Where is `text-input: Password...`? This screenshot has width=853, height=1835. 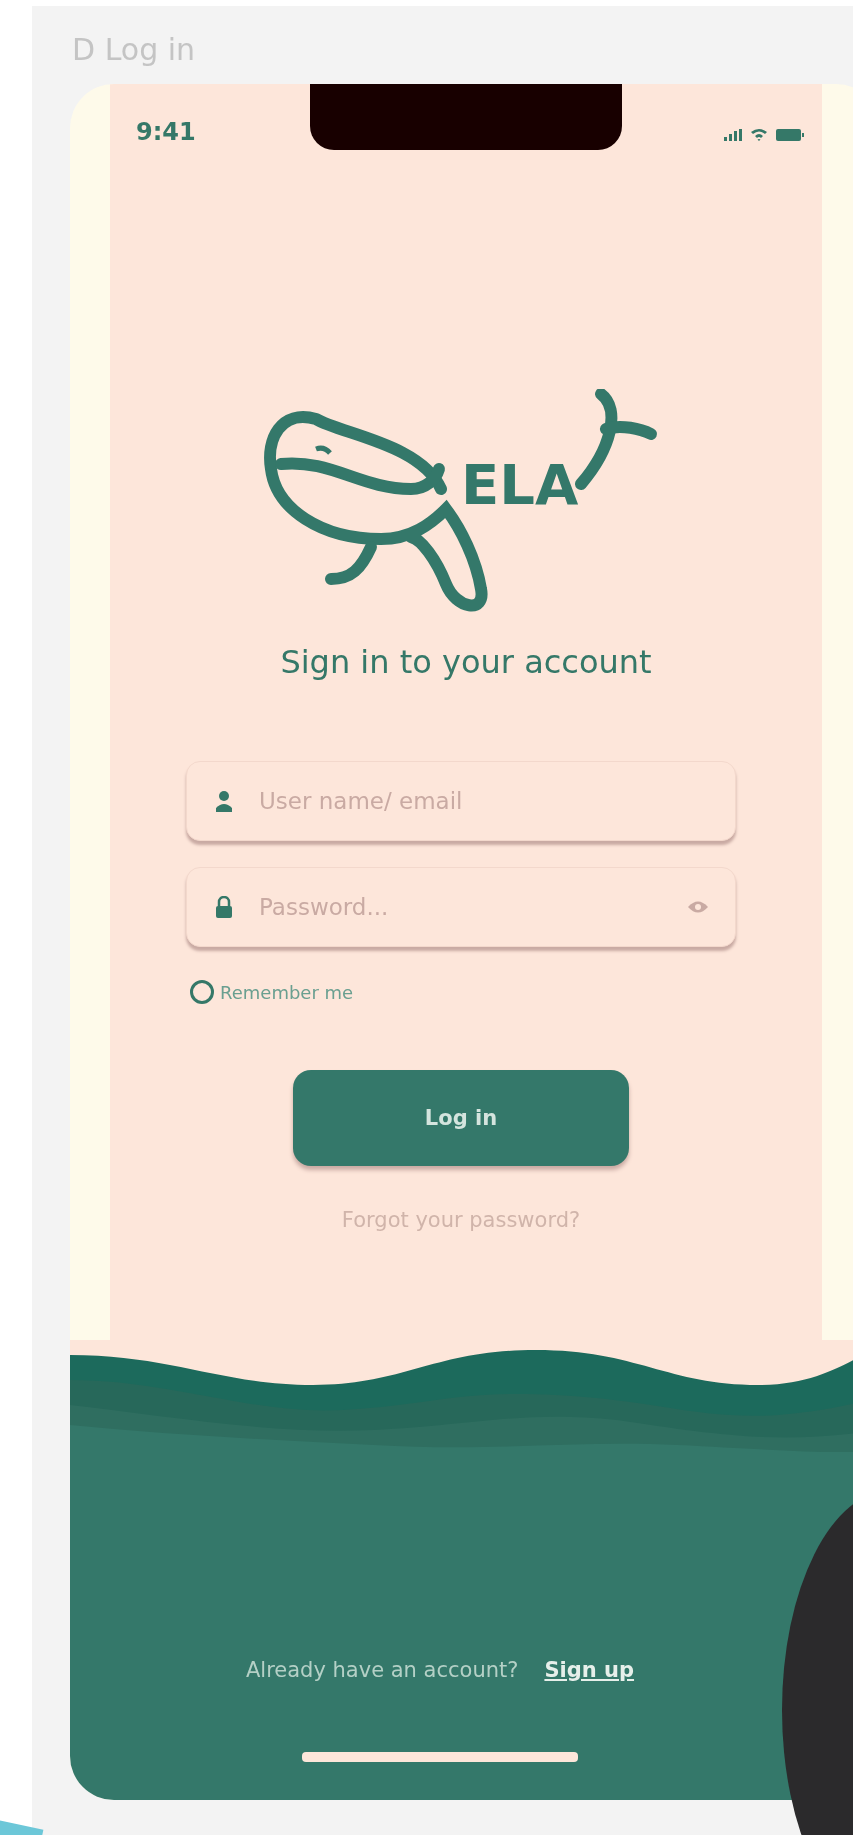 text-input: Password... is located at coordinates (460, 907).